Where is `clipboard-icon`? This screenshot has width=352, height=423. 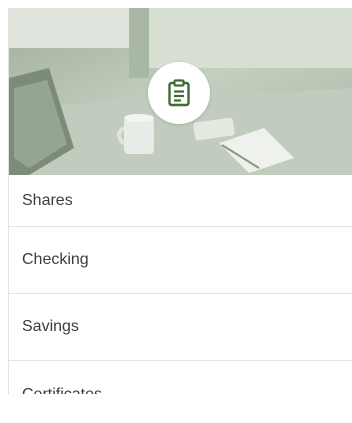 clipboard-icon is located at coordinates (179, 93).